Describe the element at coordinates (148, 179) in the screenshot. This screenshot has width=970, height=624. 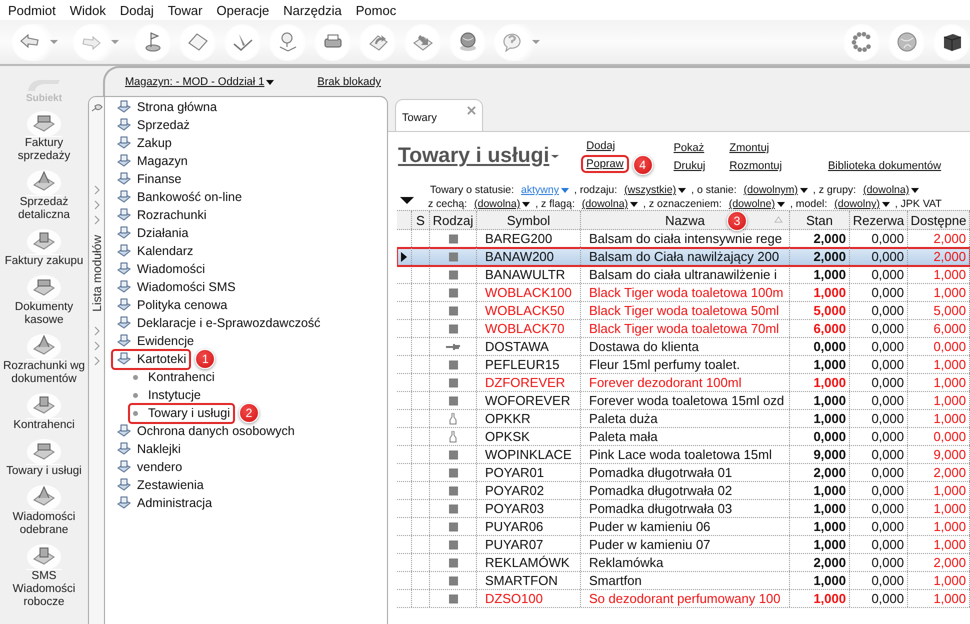
I see `tree-item: Finanse` at that location.